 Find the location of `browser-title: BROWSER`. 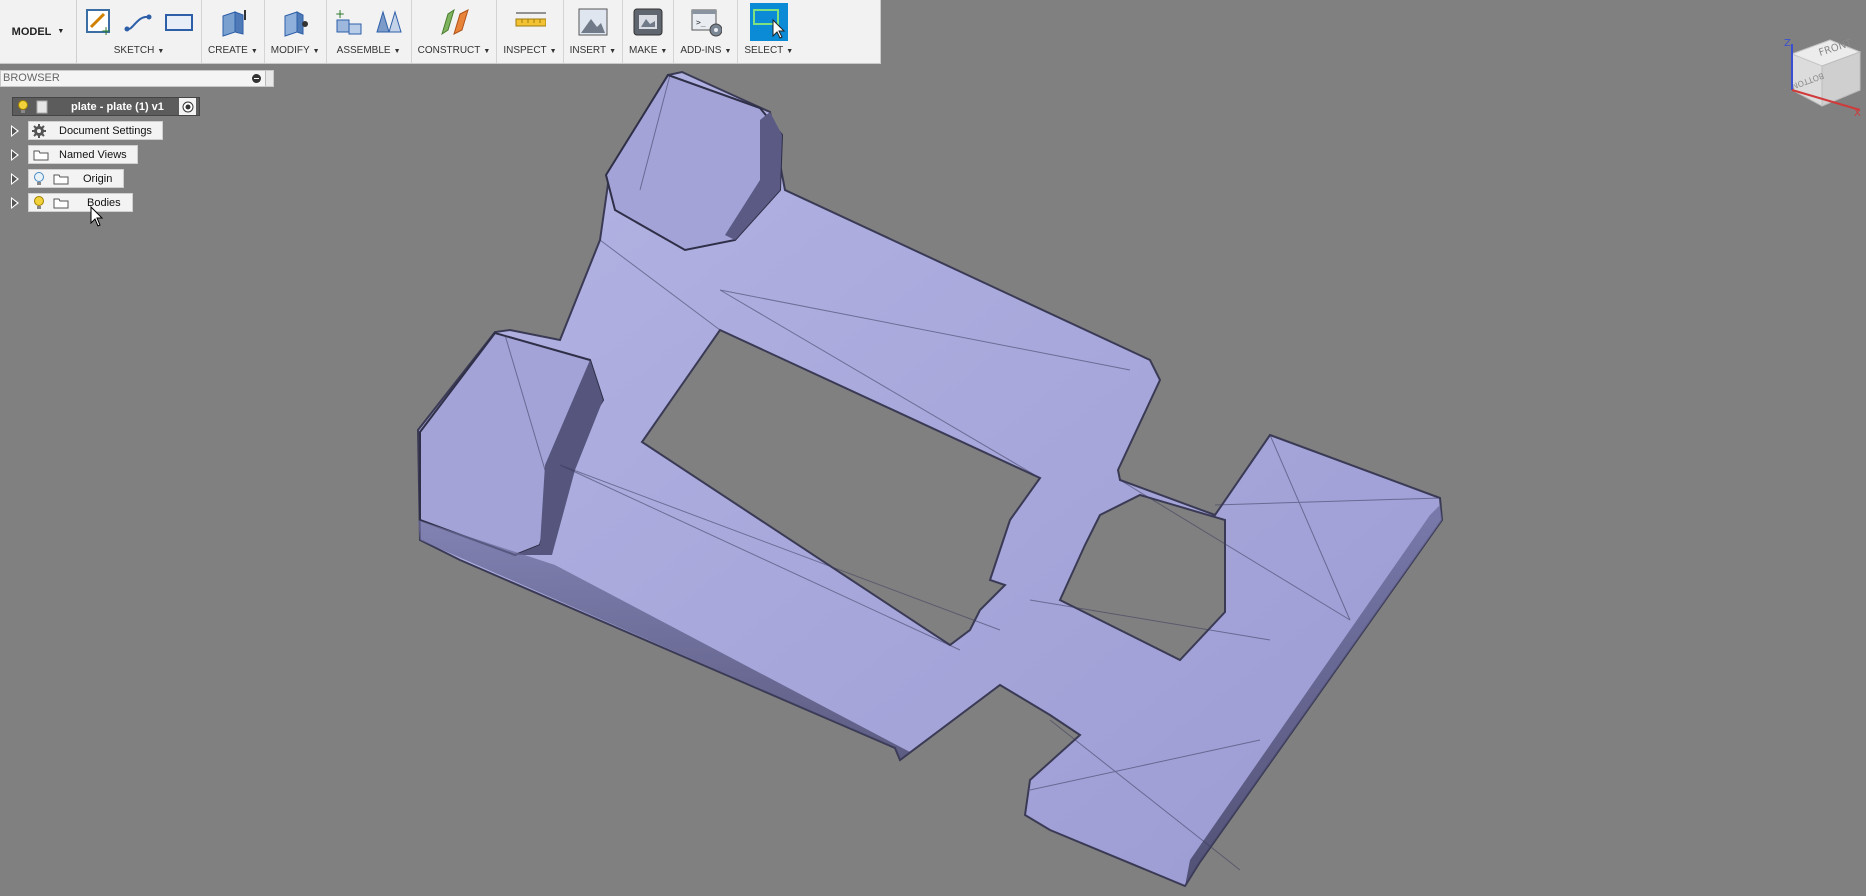

browser-title: BROWSER is located at coordinates (31, 78).